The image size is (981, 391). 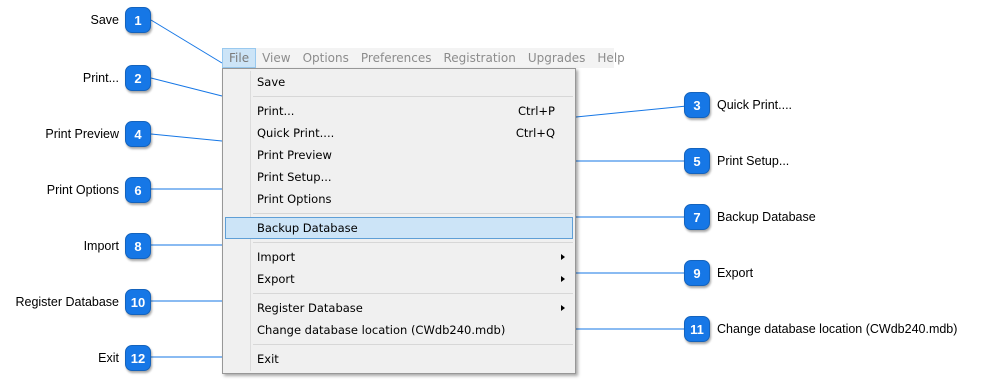 I want to click on menu-item-register-database: Register Database, so click(x=399, y=308).